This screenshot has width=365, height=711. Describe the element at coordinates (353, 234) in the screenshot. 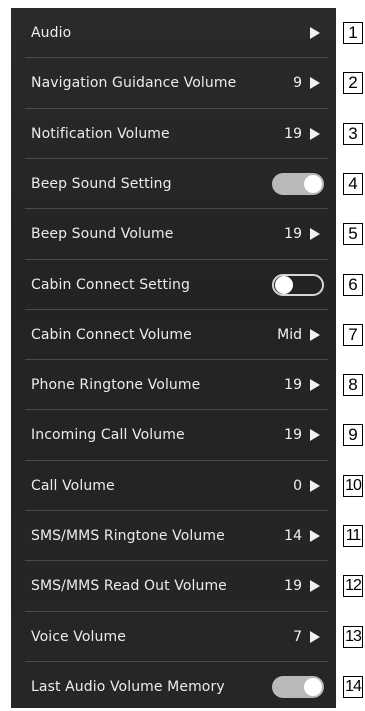

I see `callout-number: 5` at that location.